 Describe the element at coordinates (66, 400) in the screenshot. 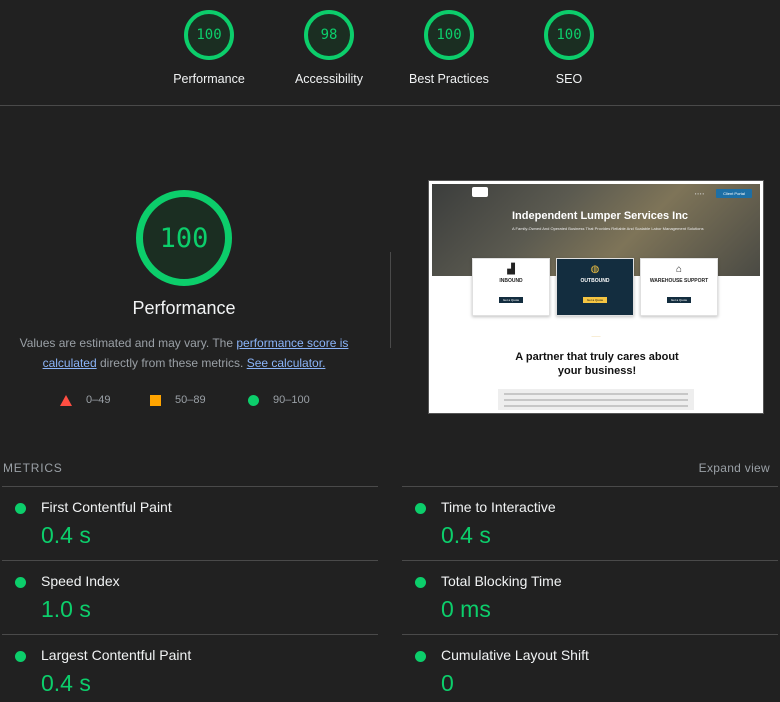

I see `triangle-icon` at that location.